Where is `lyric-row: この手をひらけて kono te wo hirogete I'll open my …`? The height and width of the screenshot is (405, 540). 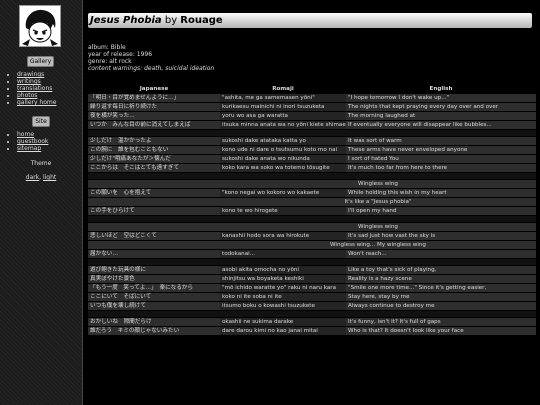 lyric-row: この手をひらけて kono te wo hirogete I'll open my … is located at coordinates (312, 211).